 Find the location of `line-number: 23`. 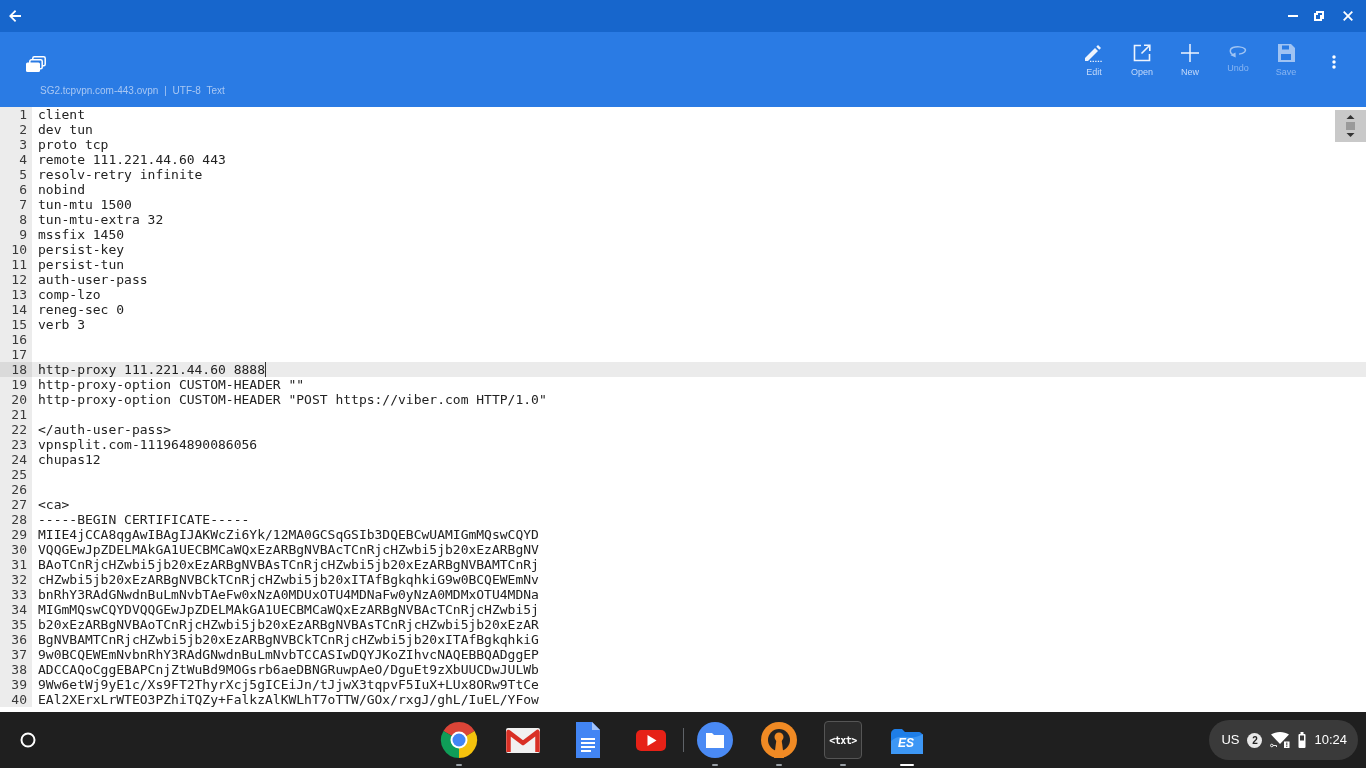

line-number: 23 is located at coordinates (16, 444).